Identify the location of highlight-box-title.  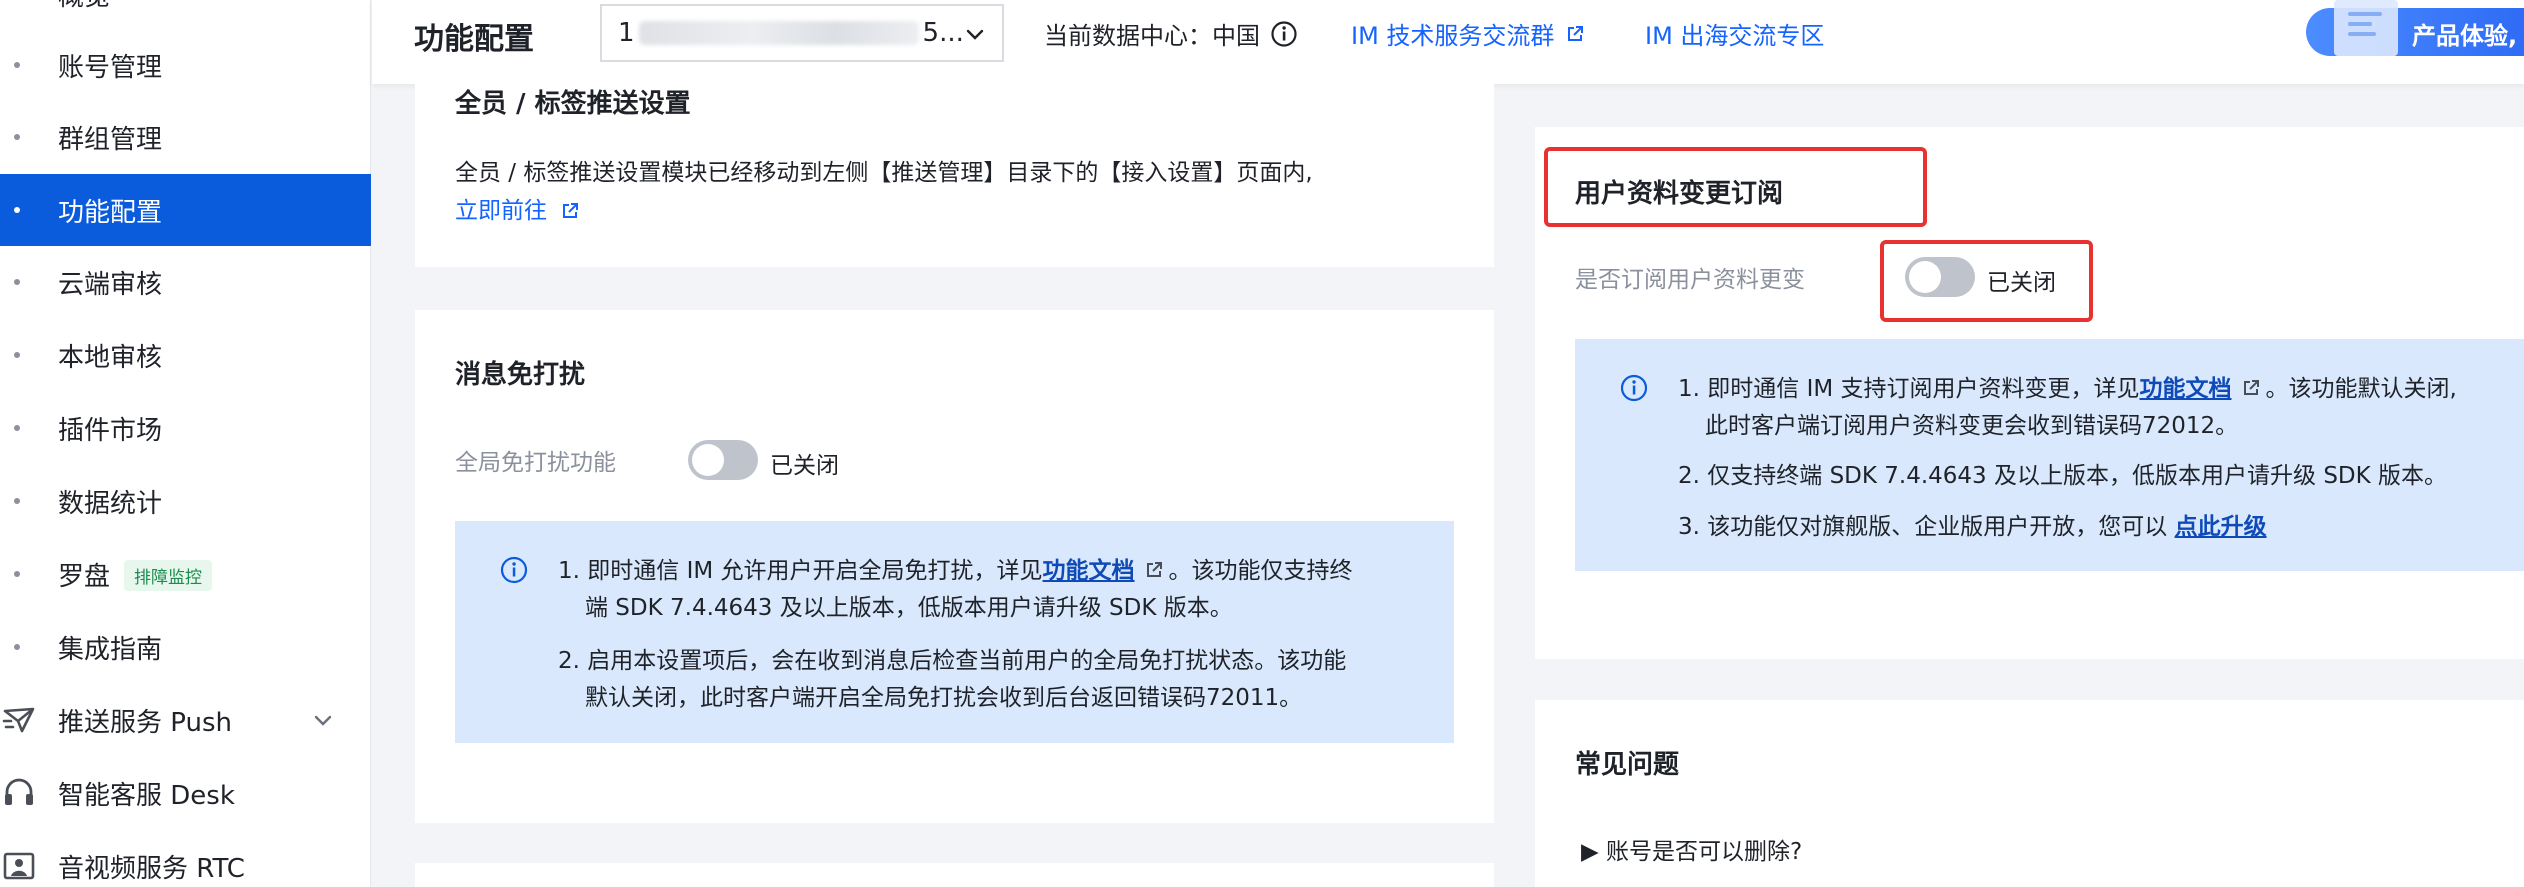
(1735, 187).